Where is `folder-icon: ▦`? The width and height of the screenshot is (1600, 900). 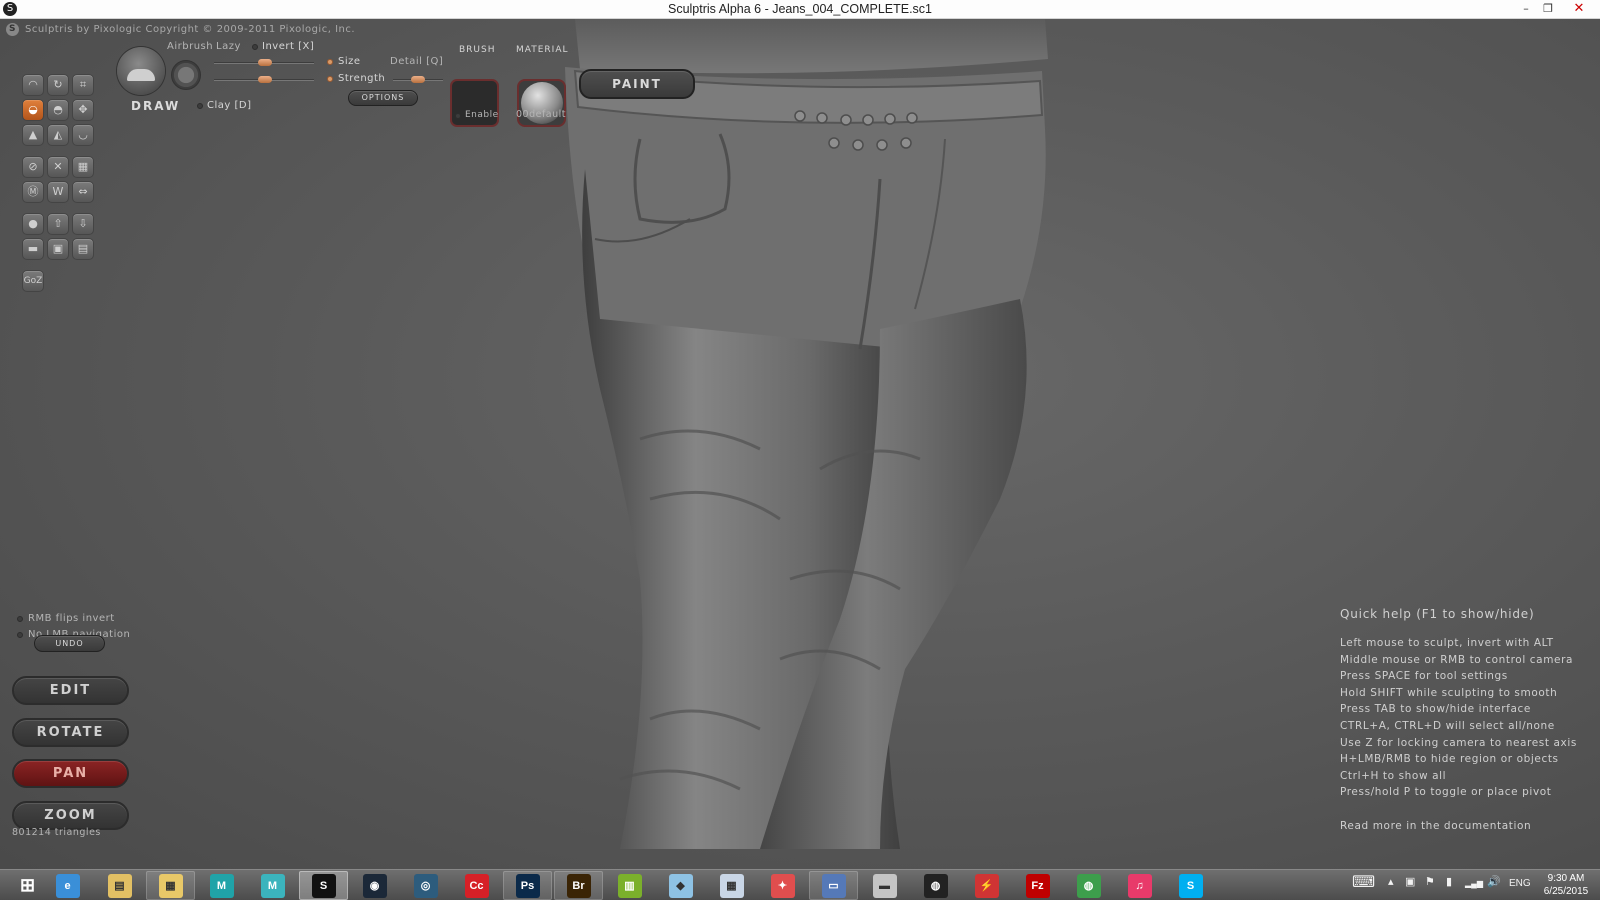
folder-icon: ▦ is located at coordinates (170, 885).